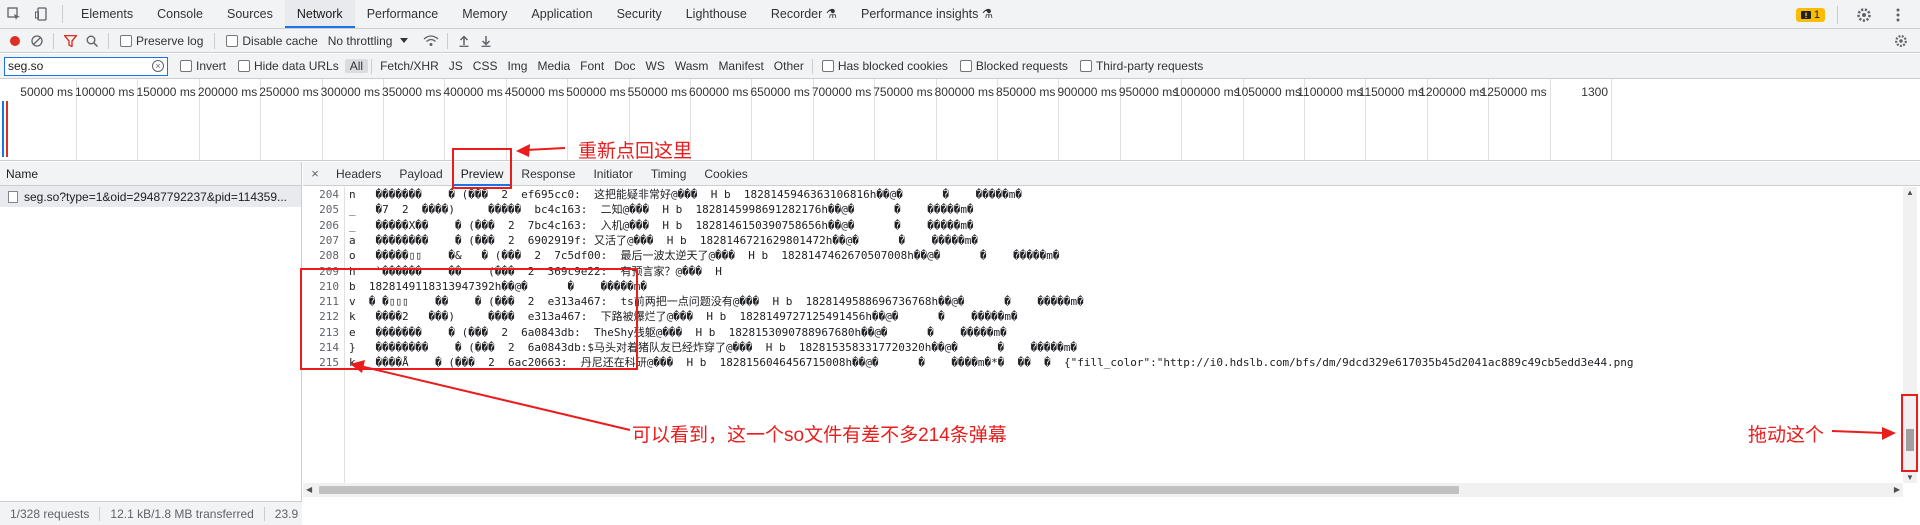  I want to click on arrow-to-scrollbar, so click(1863, 433).